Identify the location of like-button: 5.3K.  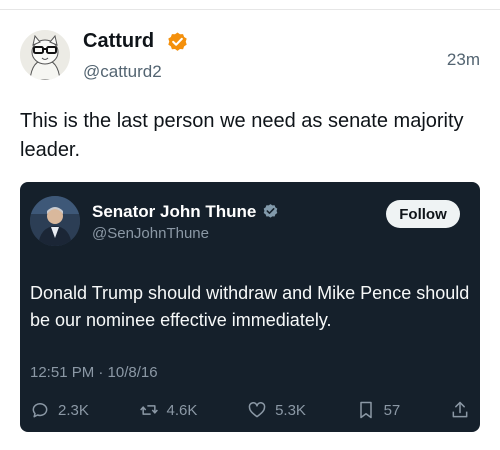
(276, 410).